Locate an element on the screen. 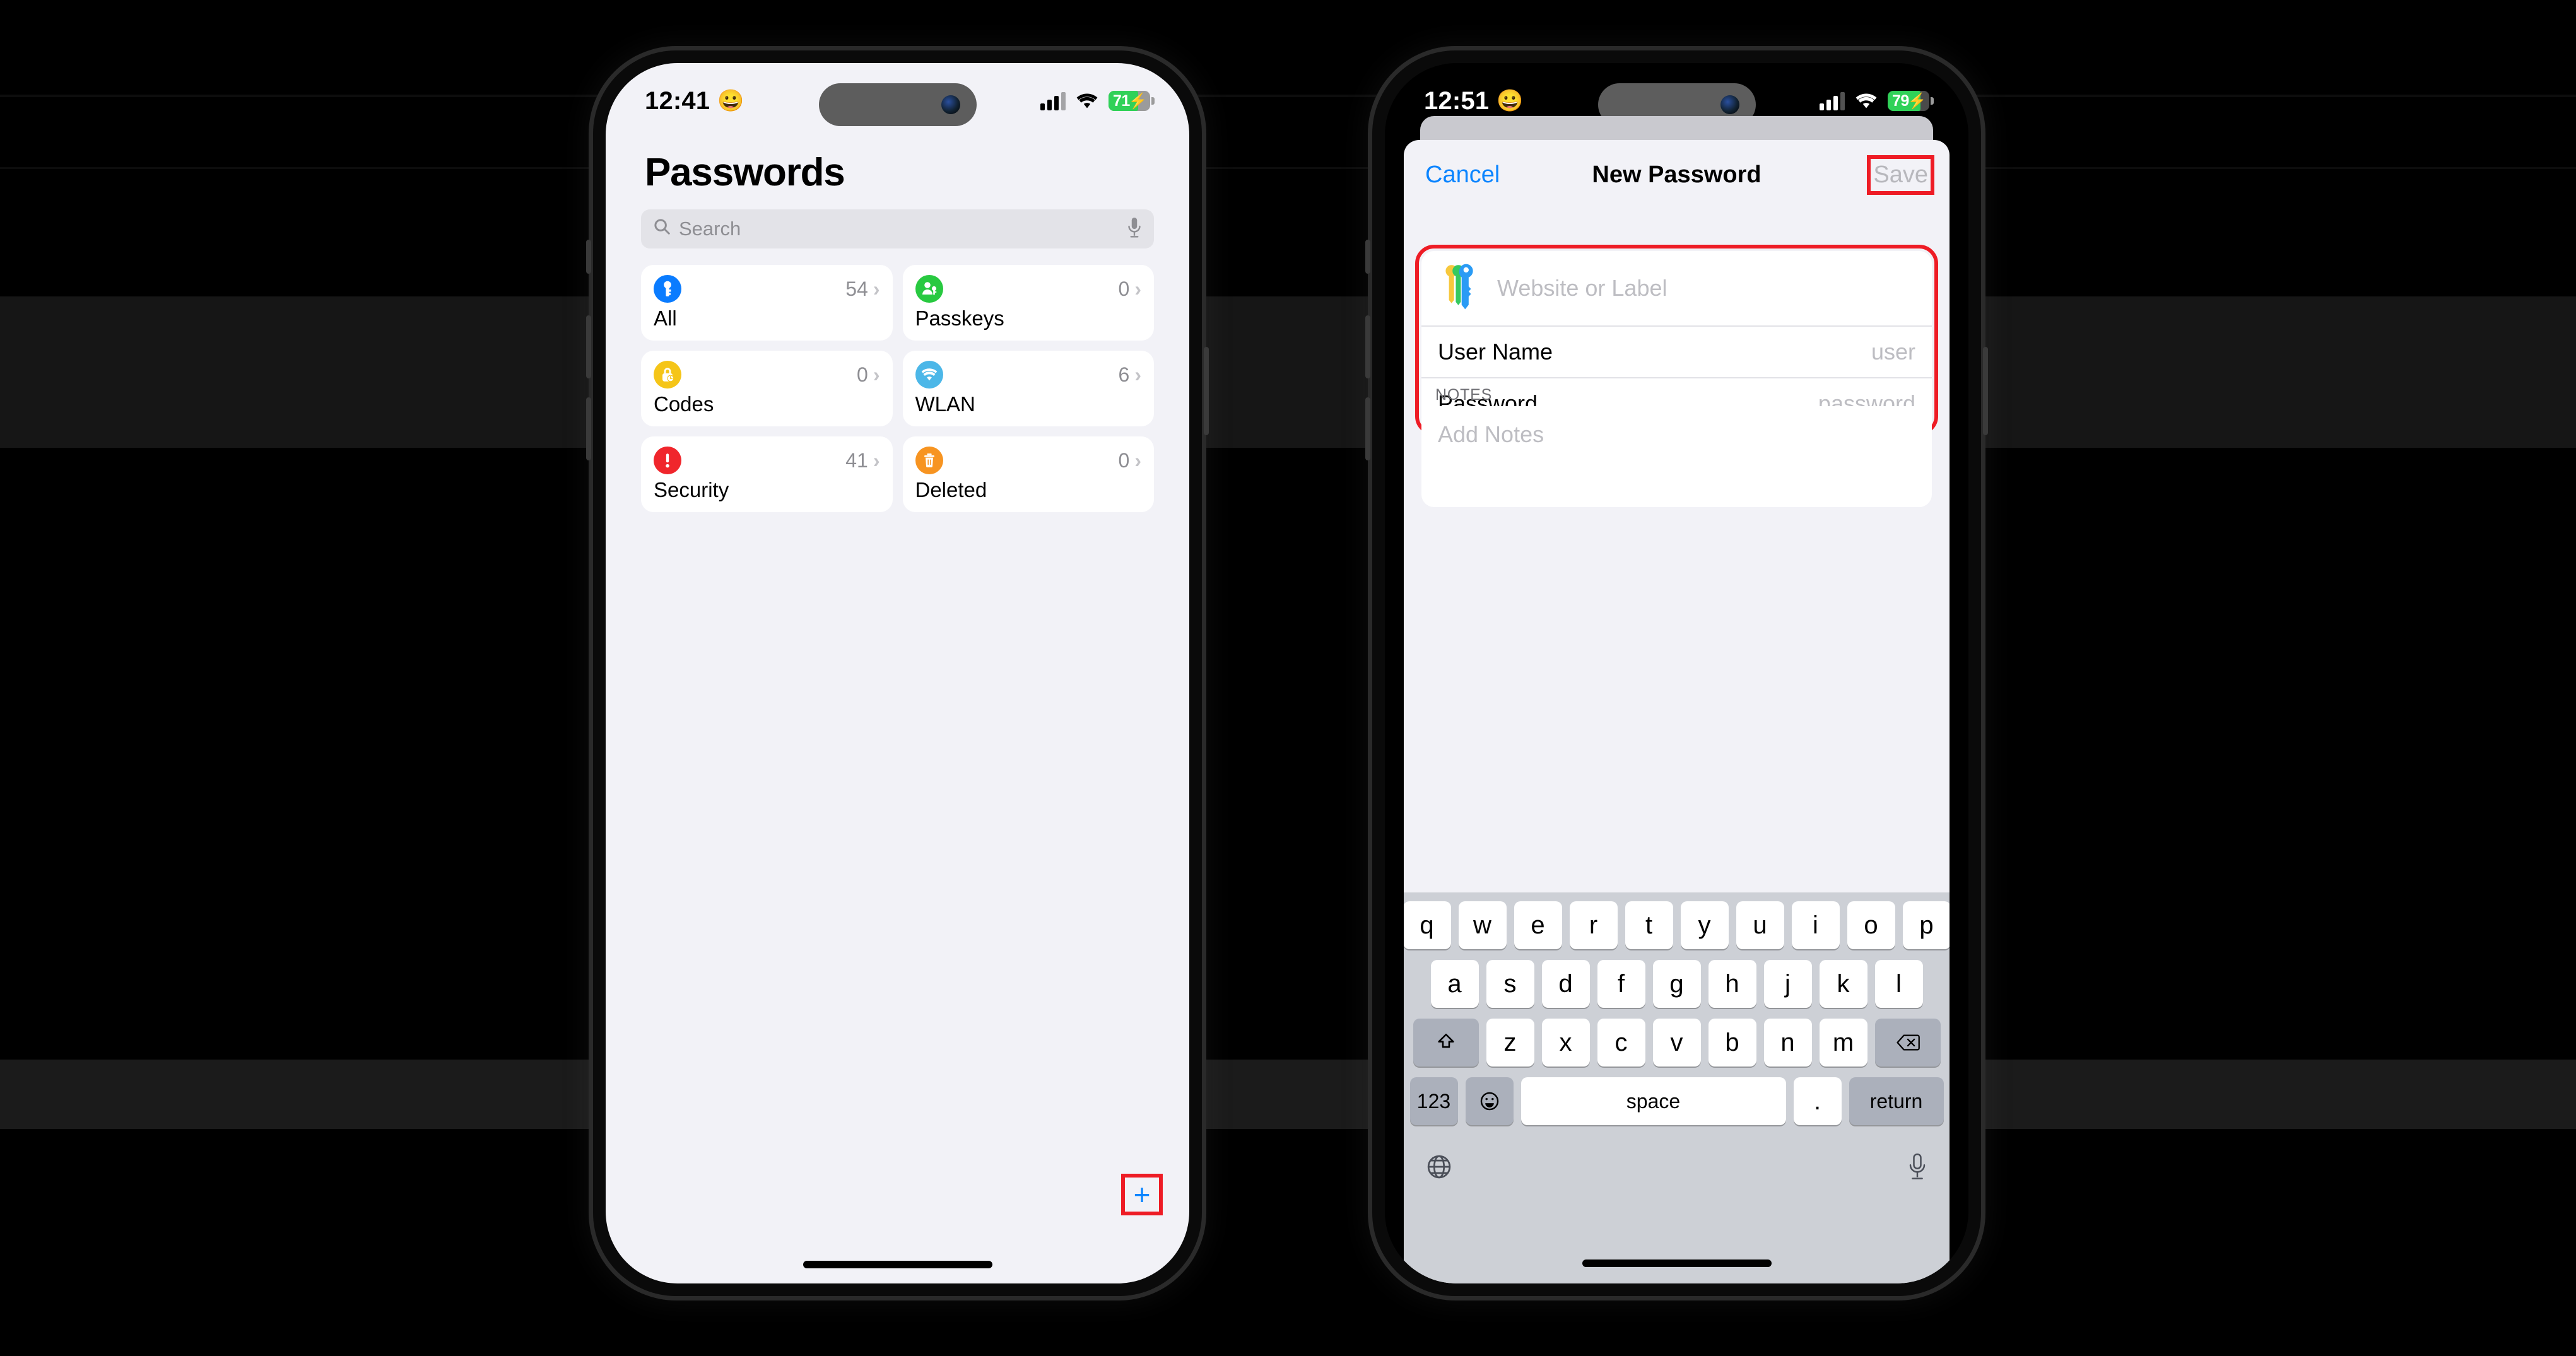  person-key-icon is located at coordinates (929, 289).